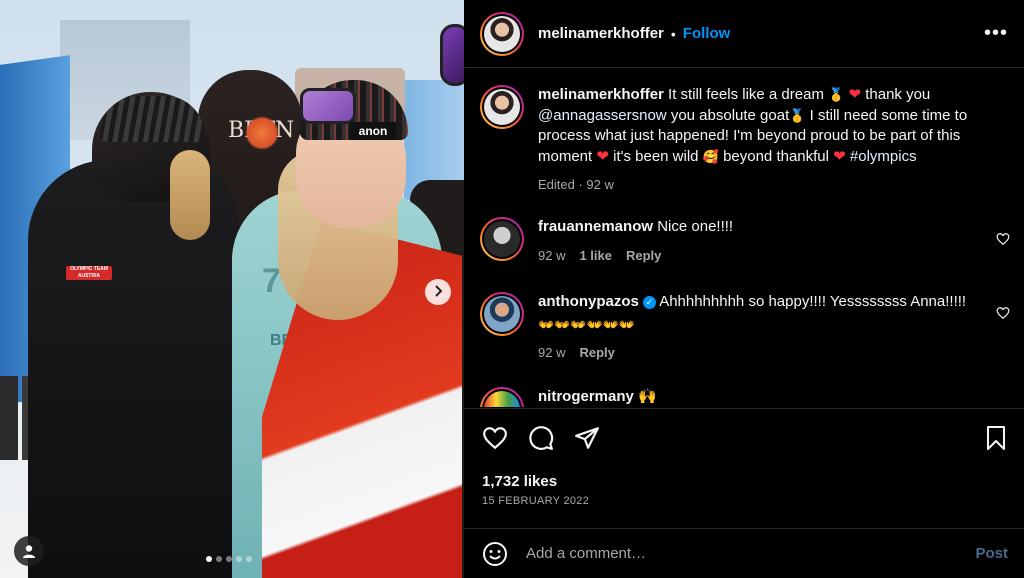 The image size is (1024, 578). I want to click on goggle-brand: anon, so click(373, 131).